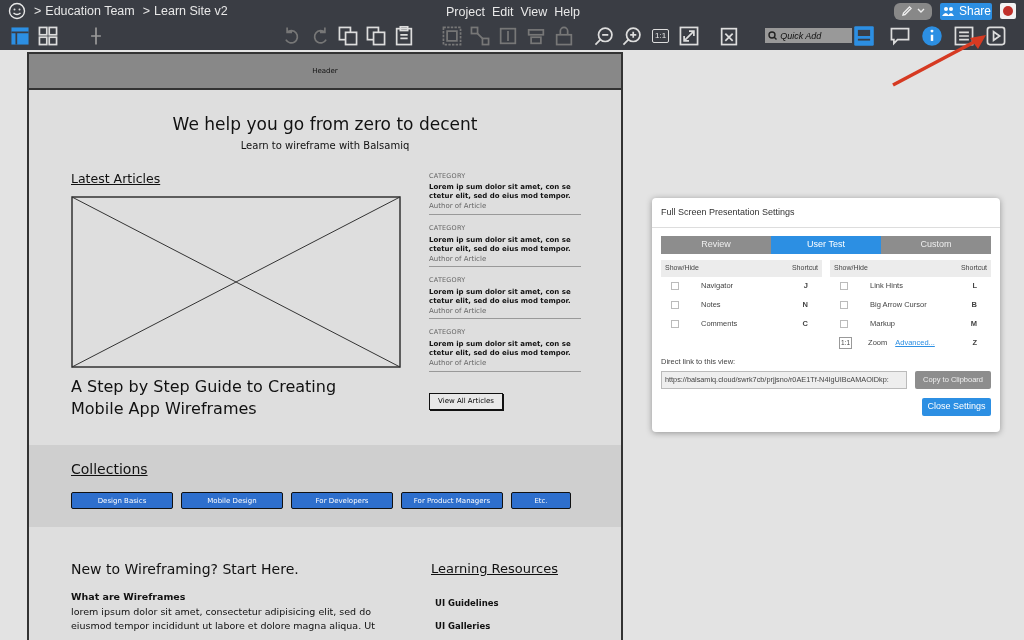  Describe the element at coordinates (116, 178) in the screenshot. I see `section-heading: Latest Articles` at that location.